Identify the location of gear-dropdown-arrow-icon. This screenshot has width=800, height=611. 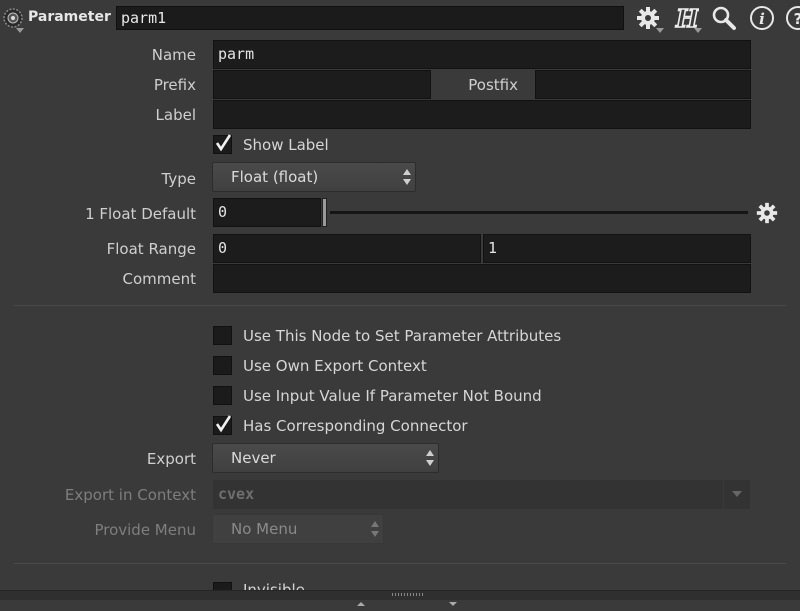
(660, 30).